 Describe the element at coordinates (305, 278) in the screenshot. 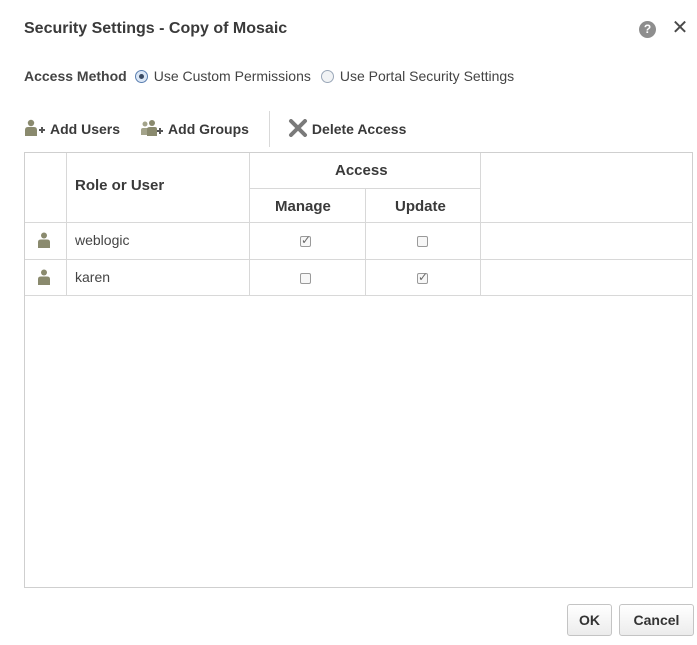

I see `karen-manage-checkbox` at that location.